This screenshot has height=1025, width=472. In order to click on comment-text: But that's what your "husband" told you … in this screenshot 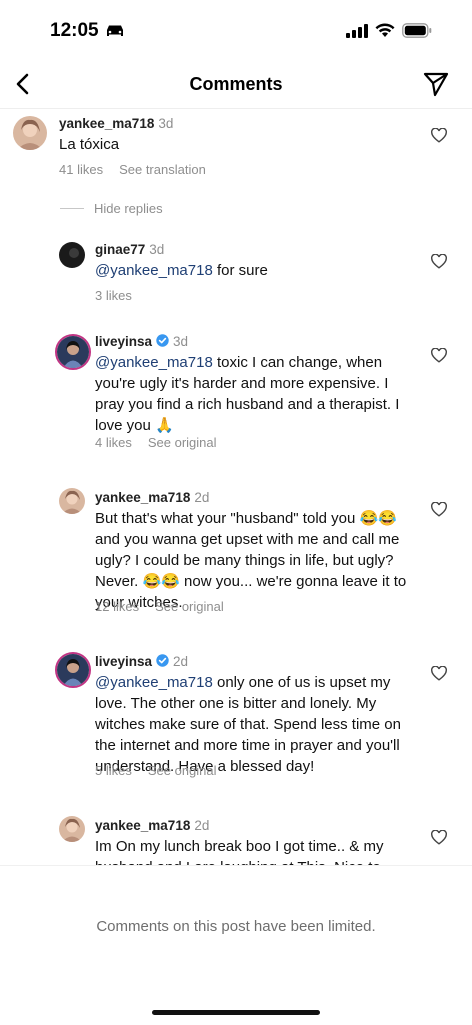, I will do `click(251, 560)`.